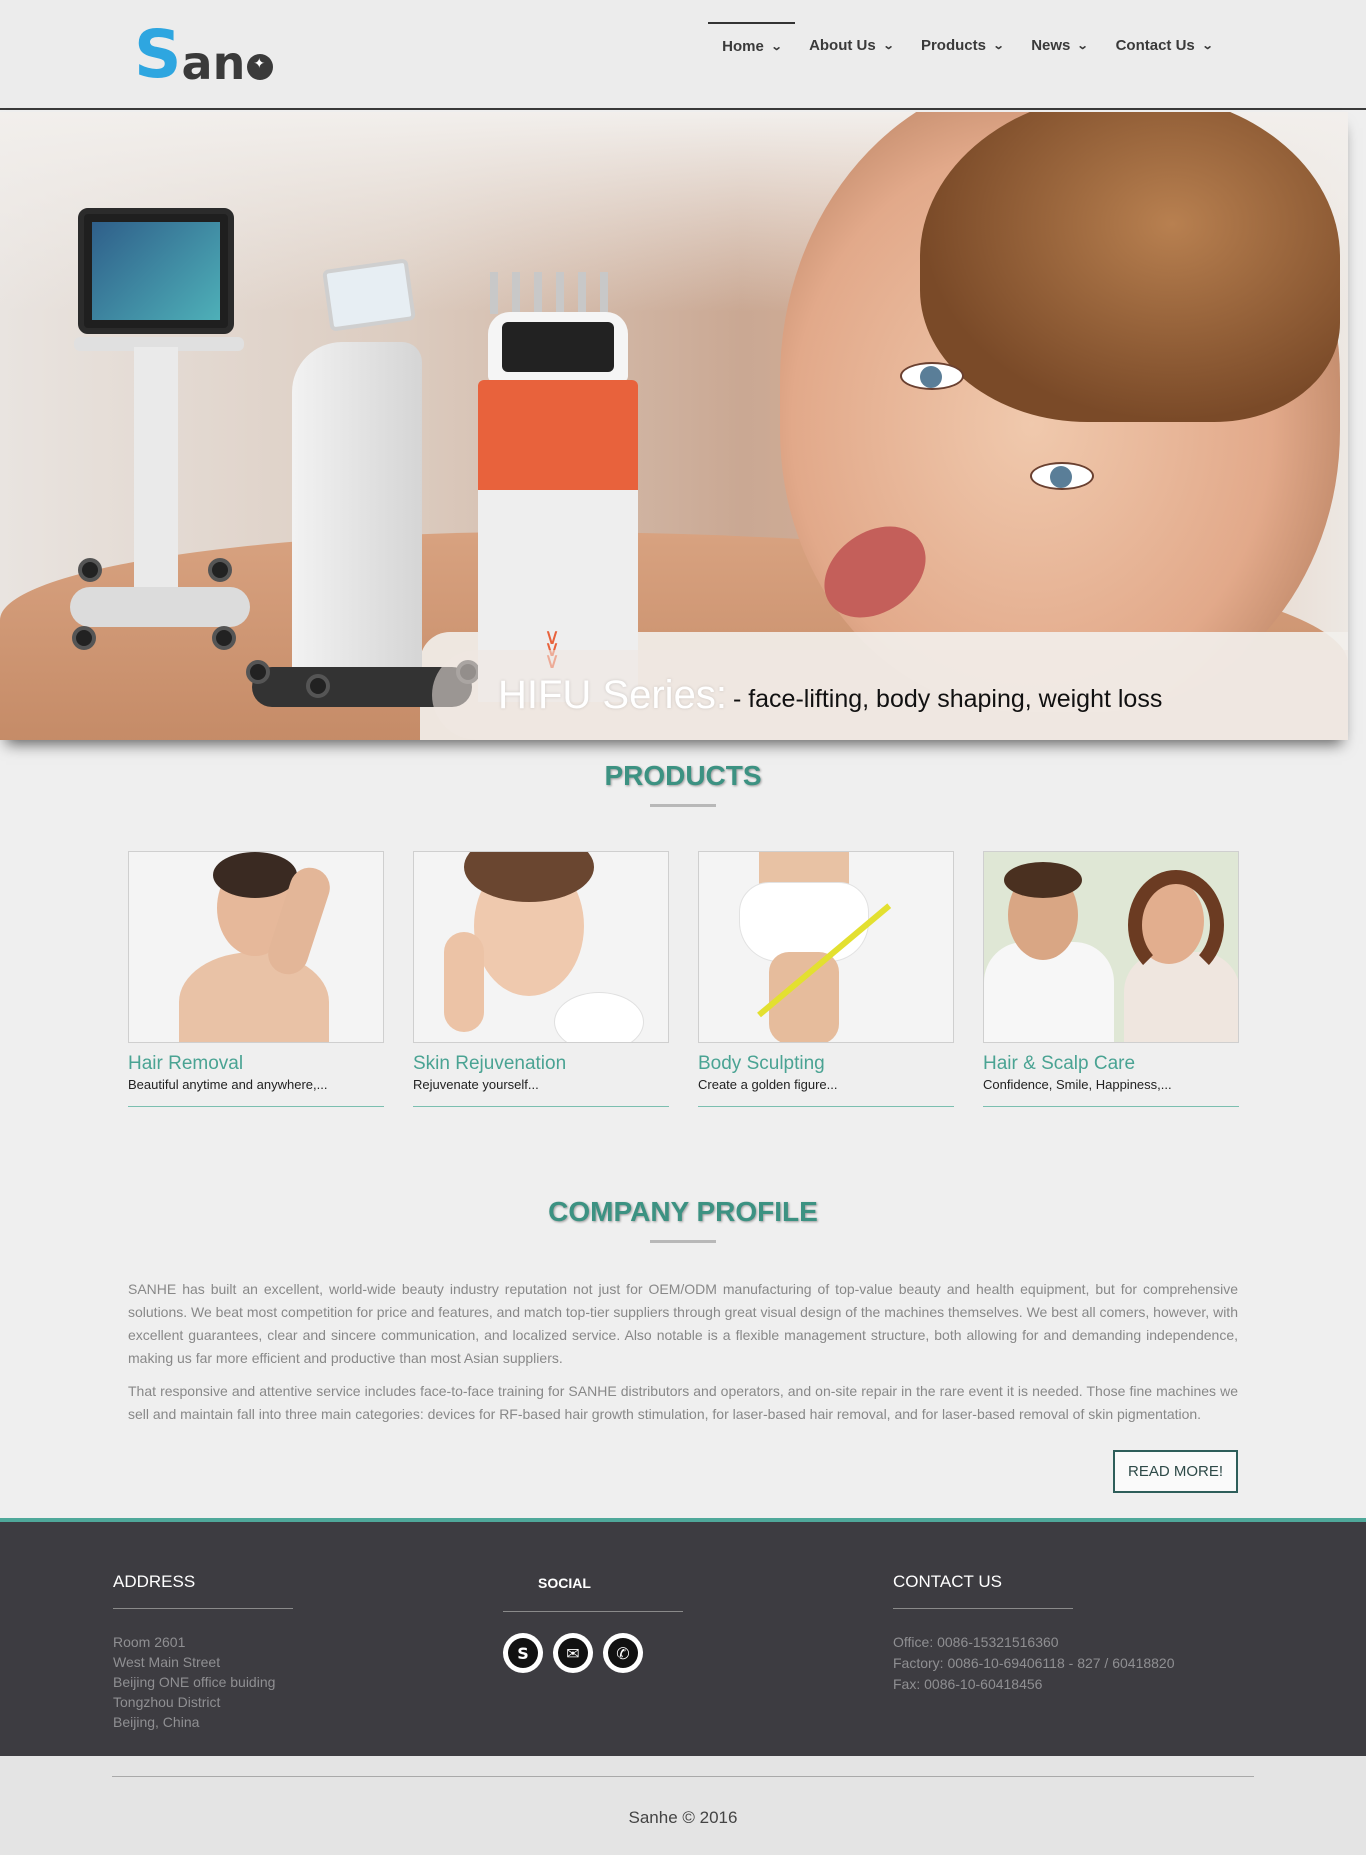 The height and width of the screenshot is (1855, 1366). What do you see at coordinates (683, 775) in the screenshot?
I see `products-heading: PRODUCTS` at bounding box center [683, 775].